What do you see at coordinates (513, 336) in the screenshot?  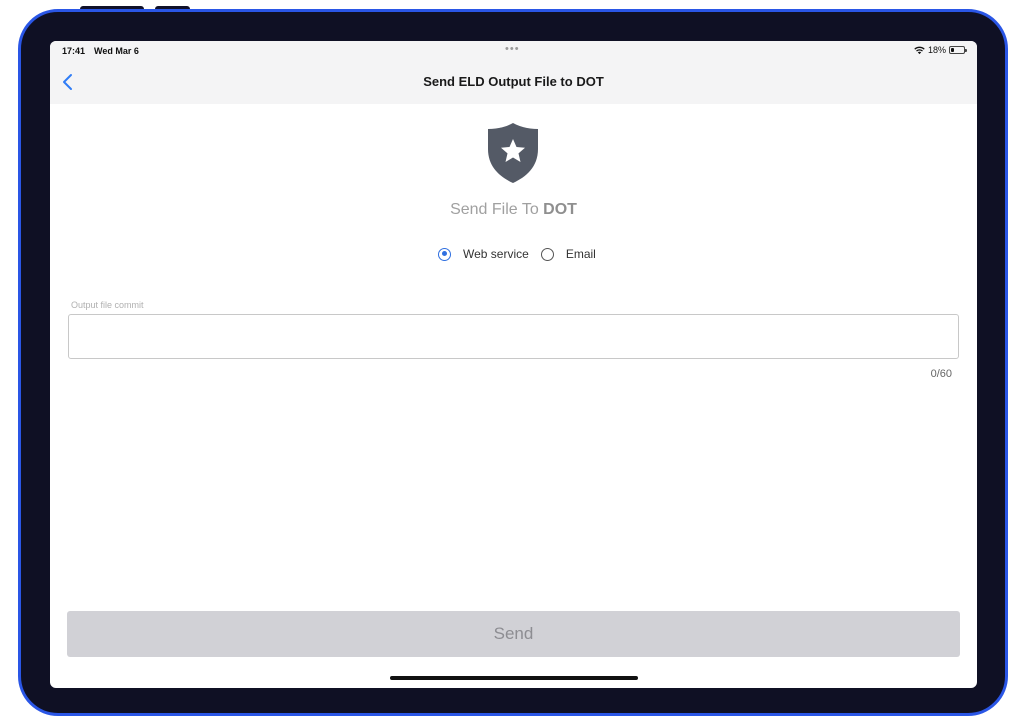 I see `output-file-commit-input` at bounding box center [513, 336].